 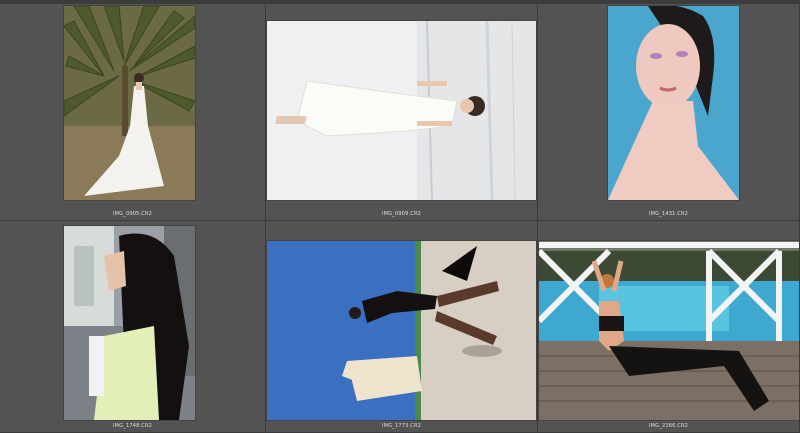 I want to click on photo-poolside-deck, so click(x=669, y=330).